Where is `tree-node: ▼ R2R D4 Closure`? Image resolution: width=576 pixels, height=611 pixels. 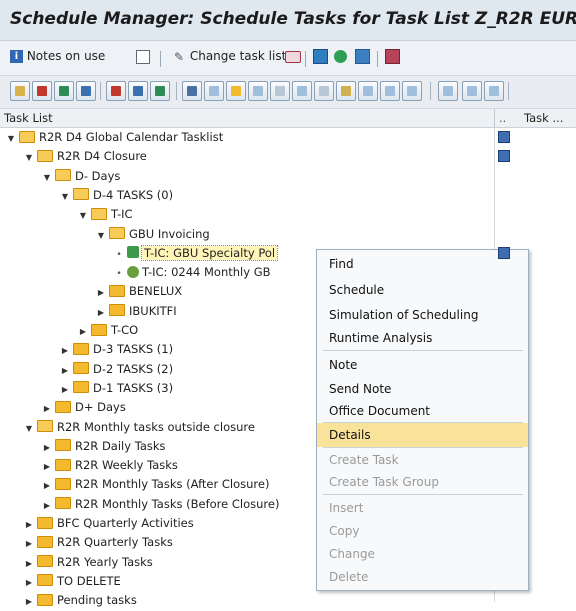 tree-node: ▼ R2R D4 Closure is located at coordinates (85, 156).